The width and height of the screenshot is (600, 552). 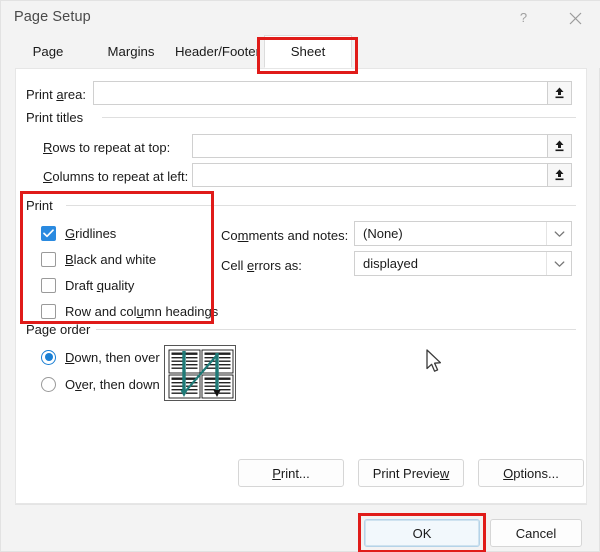 What do you see at coordinates (48, 259) in the screenshot?
I see `checkbox-black-and-white-box` at bounding box center [48, 259].